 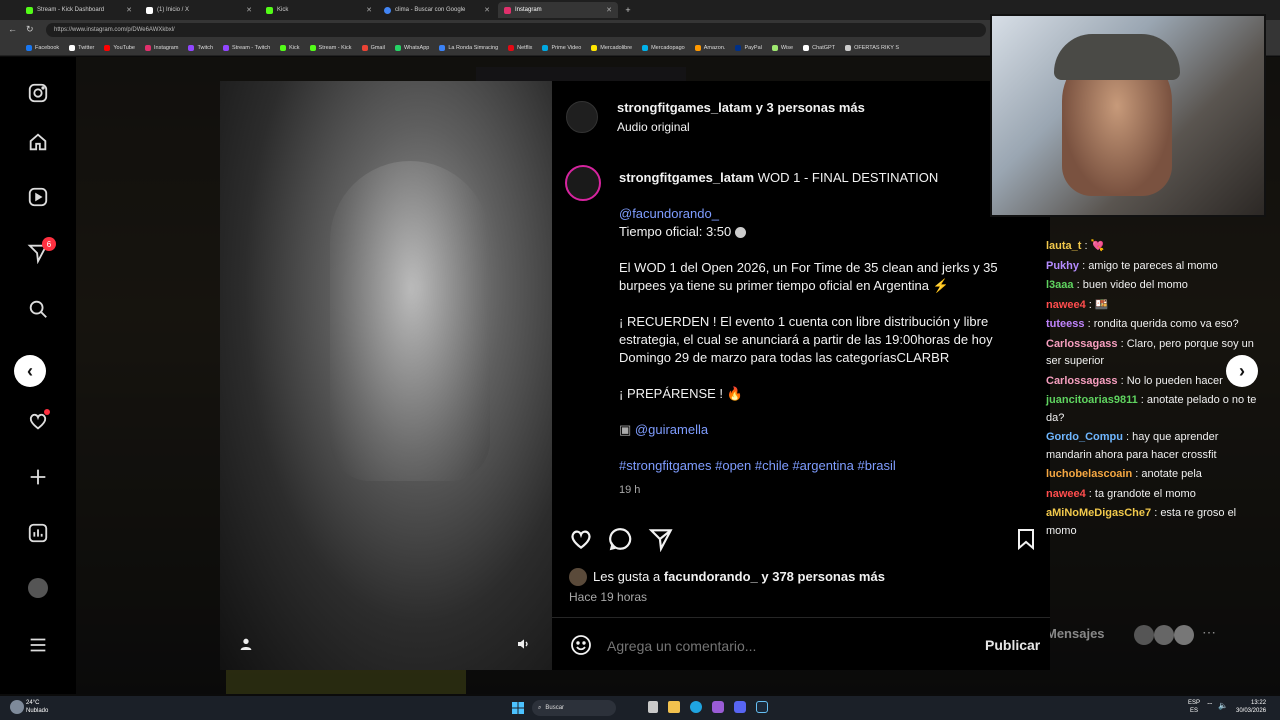 I want to click on bookmark-item: Stream - Twitch, so click(x=246, y=47).